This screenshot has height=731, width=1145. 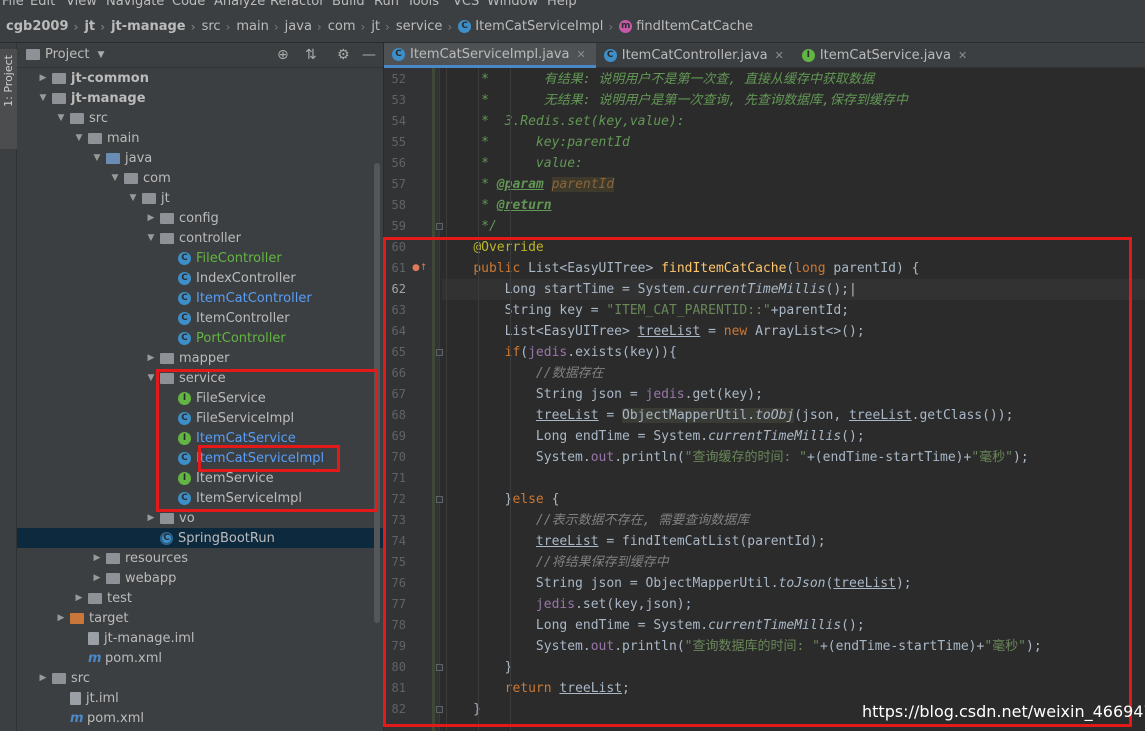 What do you see at coordinates (520, 184) in the screenshot?
I see `code-token: @param` at bounding box center [520, 184].